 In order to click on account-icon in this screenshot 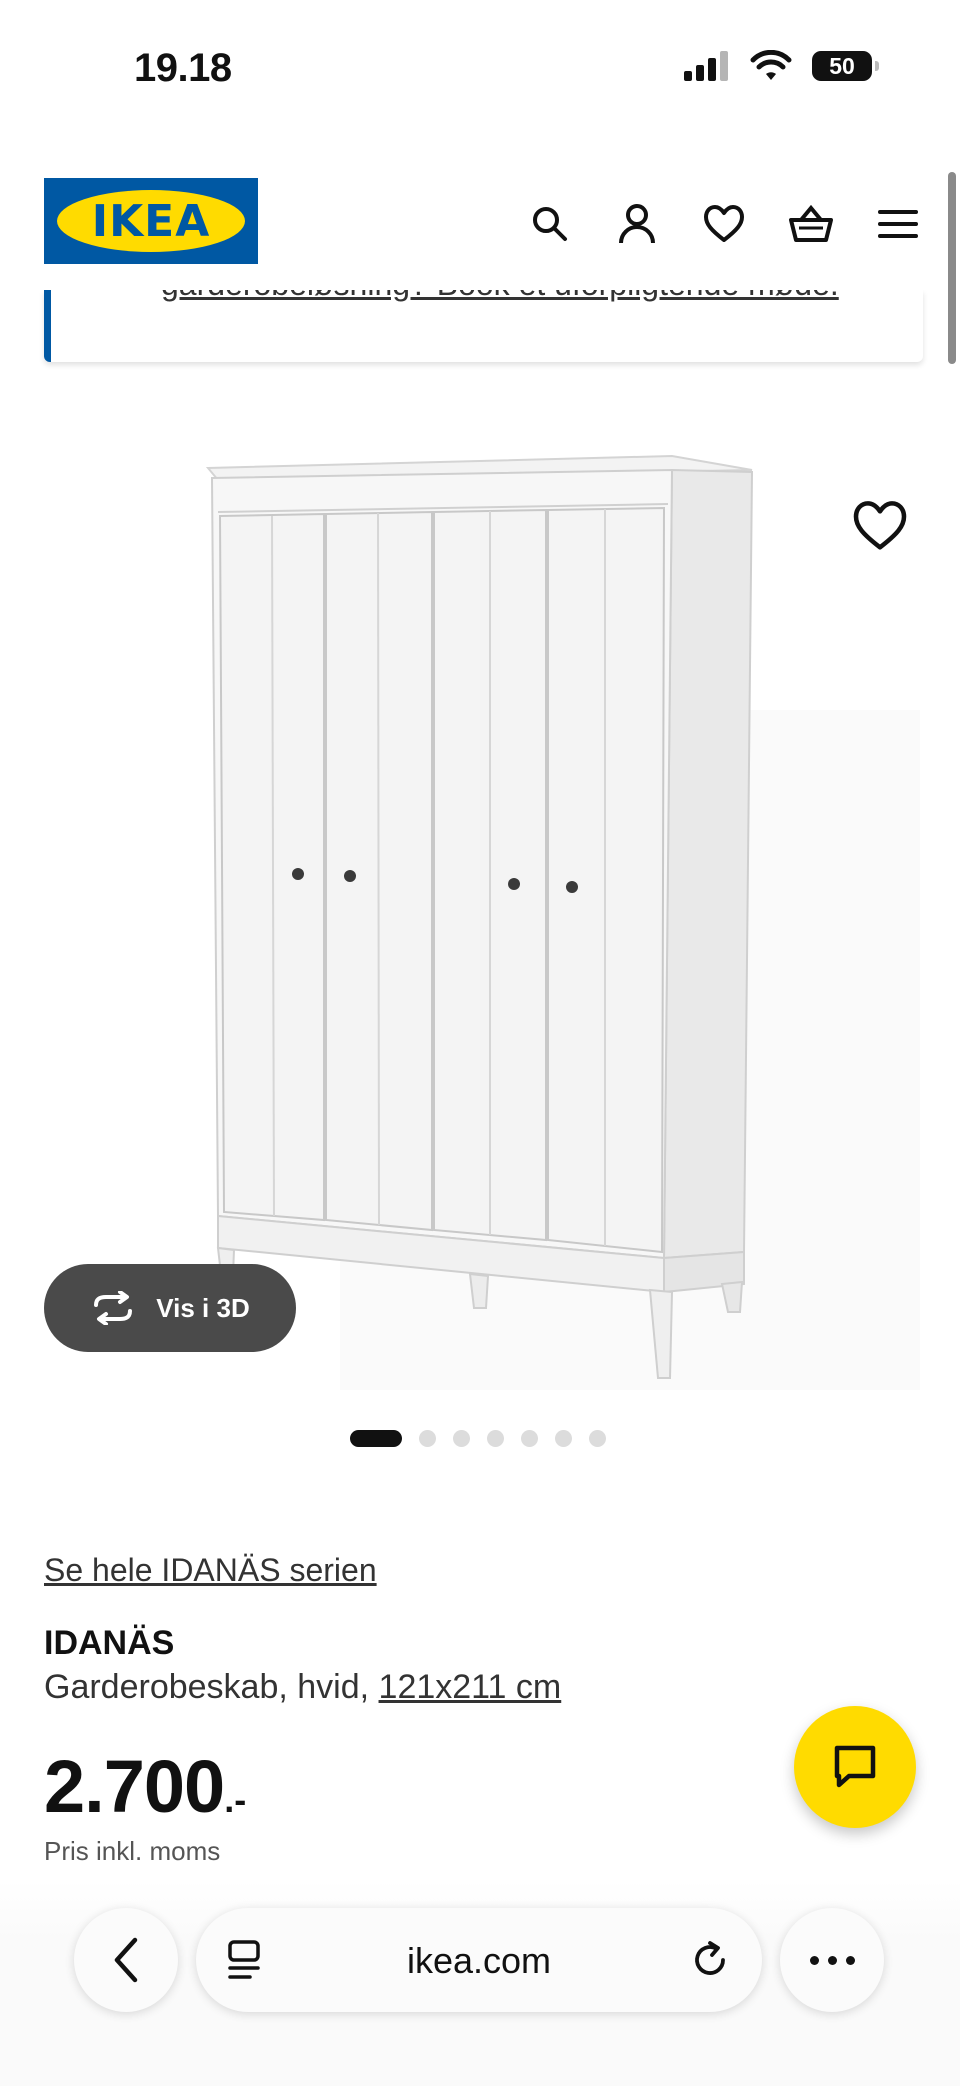, I will do `click(637, 224)`.